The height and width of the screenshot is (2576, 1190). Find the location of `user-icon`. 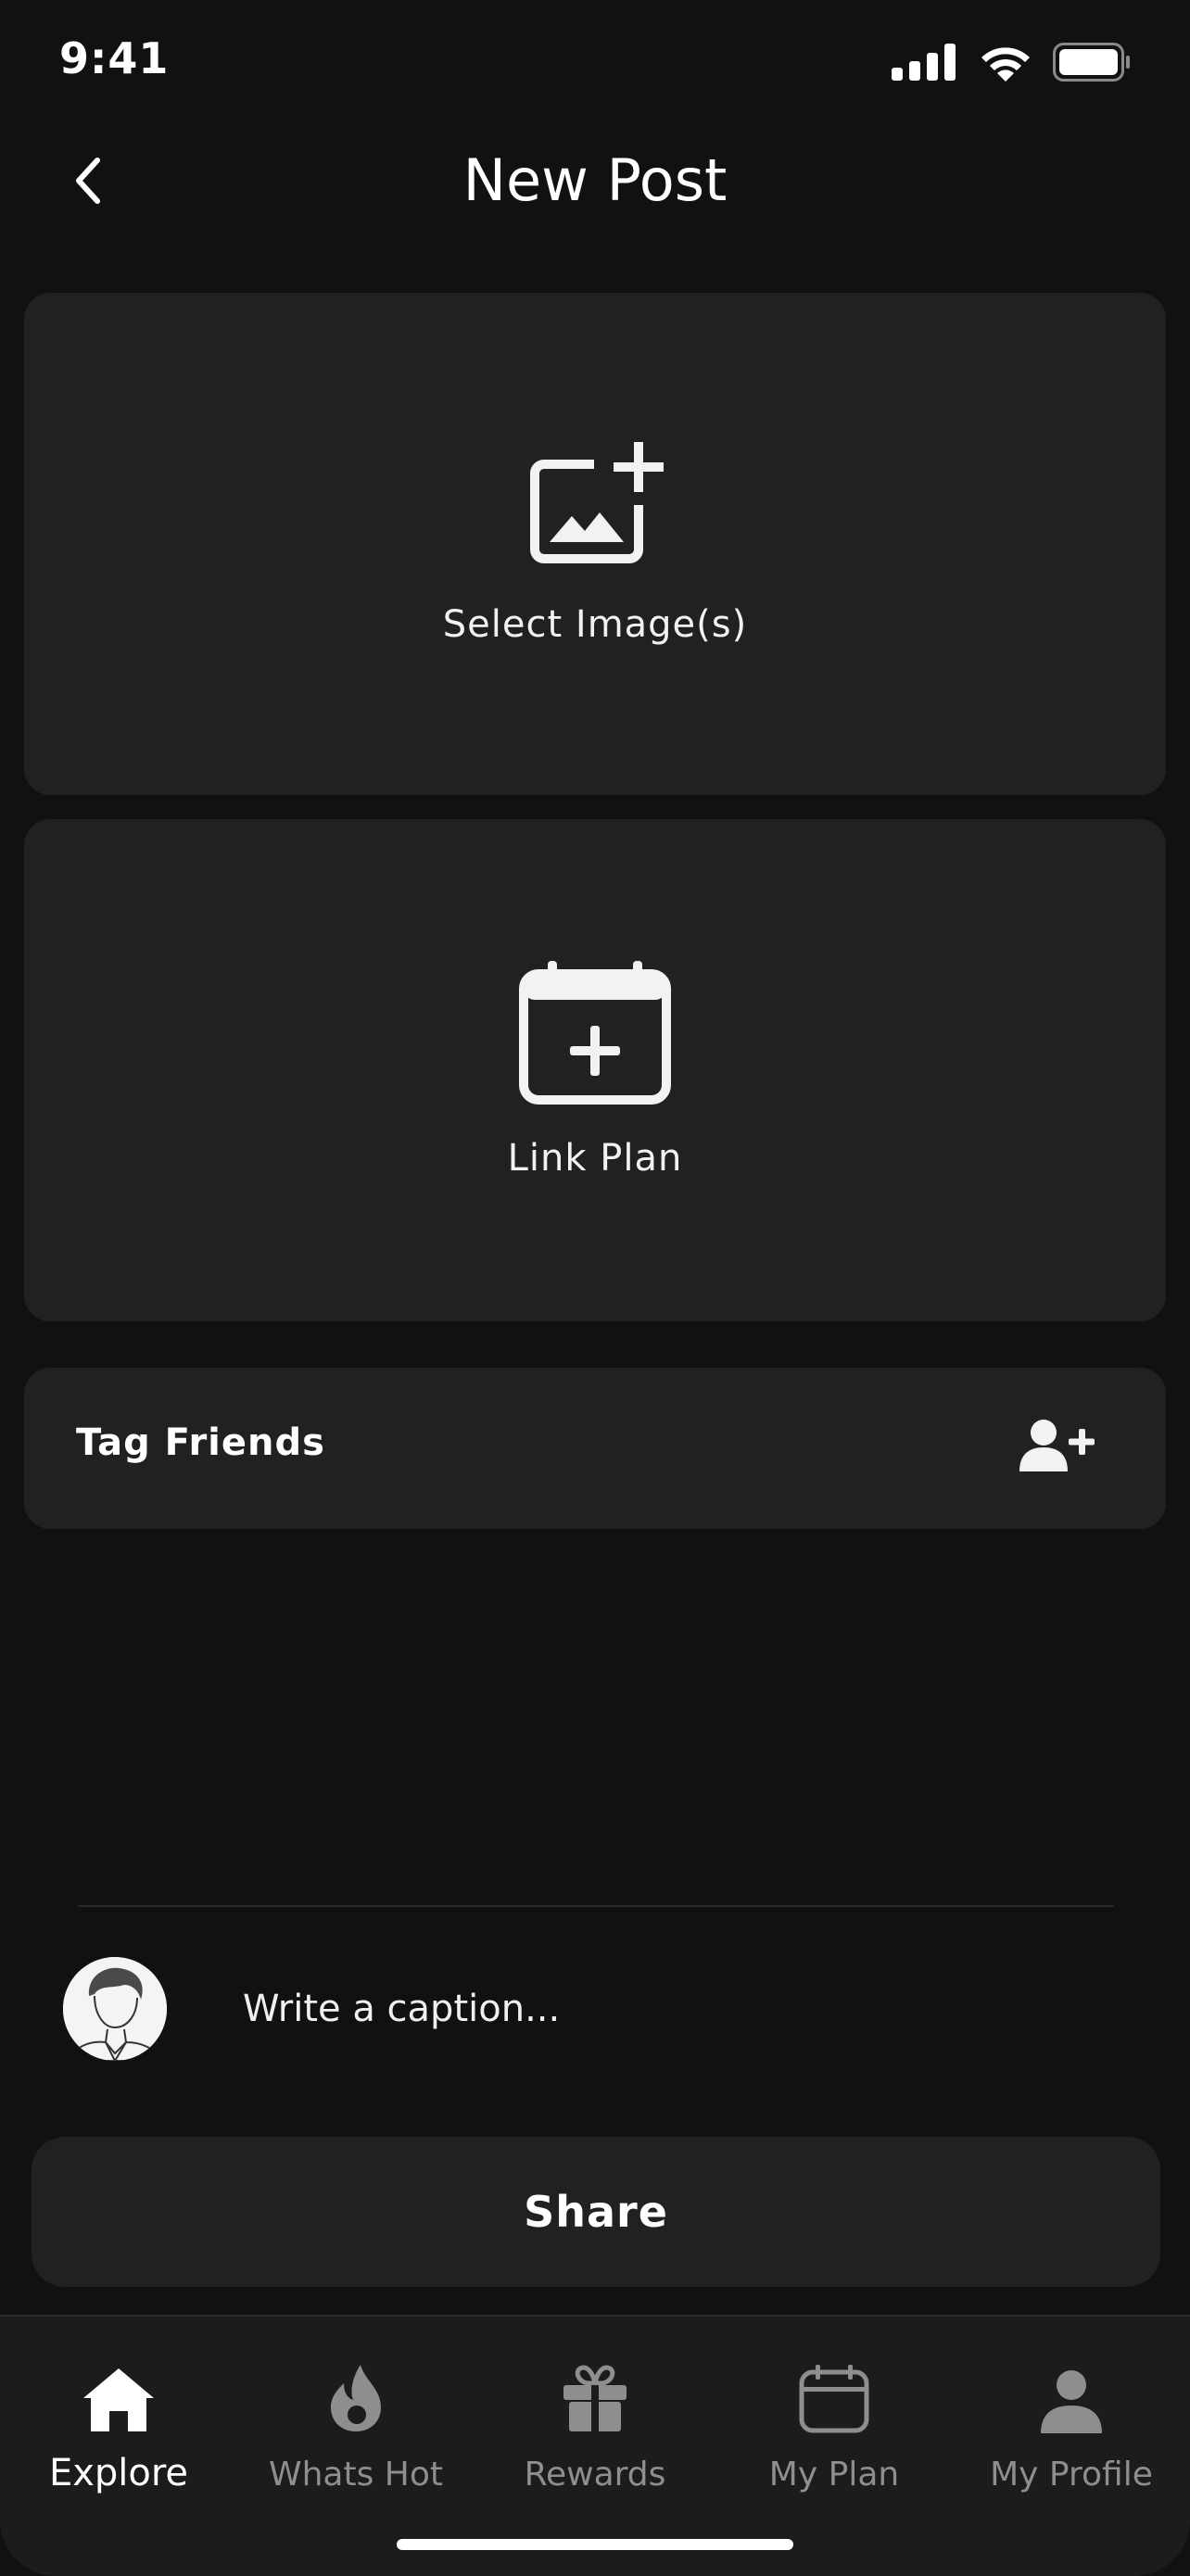

user-icon is located at coordinates (1071, 2402).